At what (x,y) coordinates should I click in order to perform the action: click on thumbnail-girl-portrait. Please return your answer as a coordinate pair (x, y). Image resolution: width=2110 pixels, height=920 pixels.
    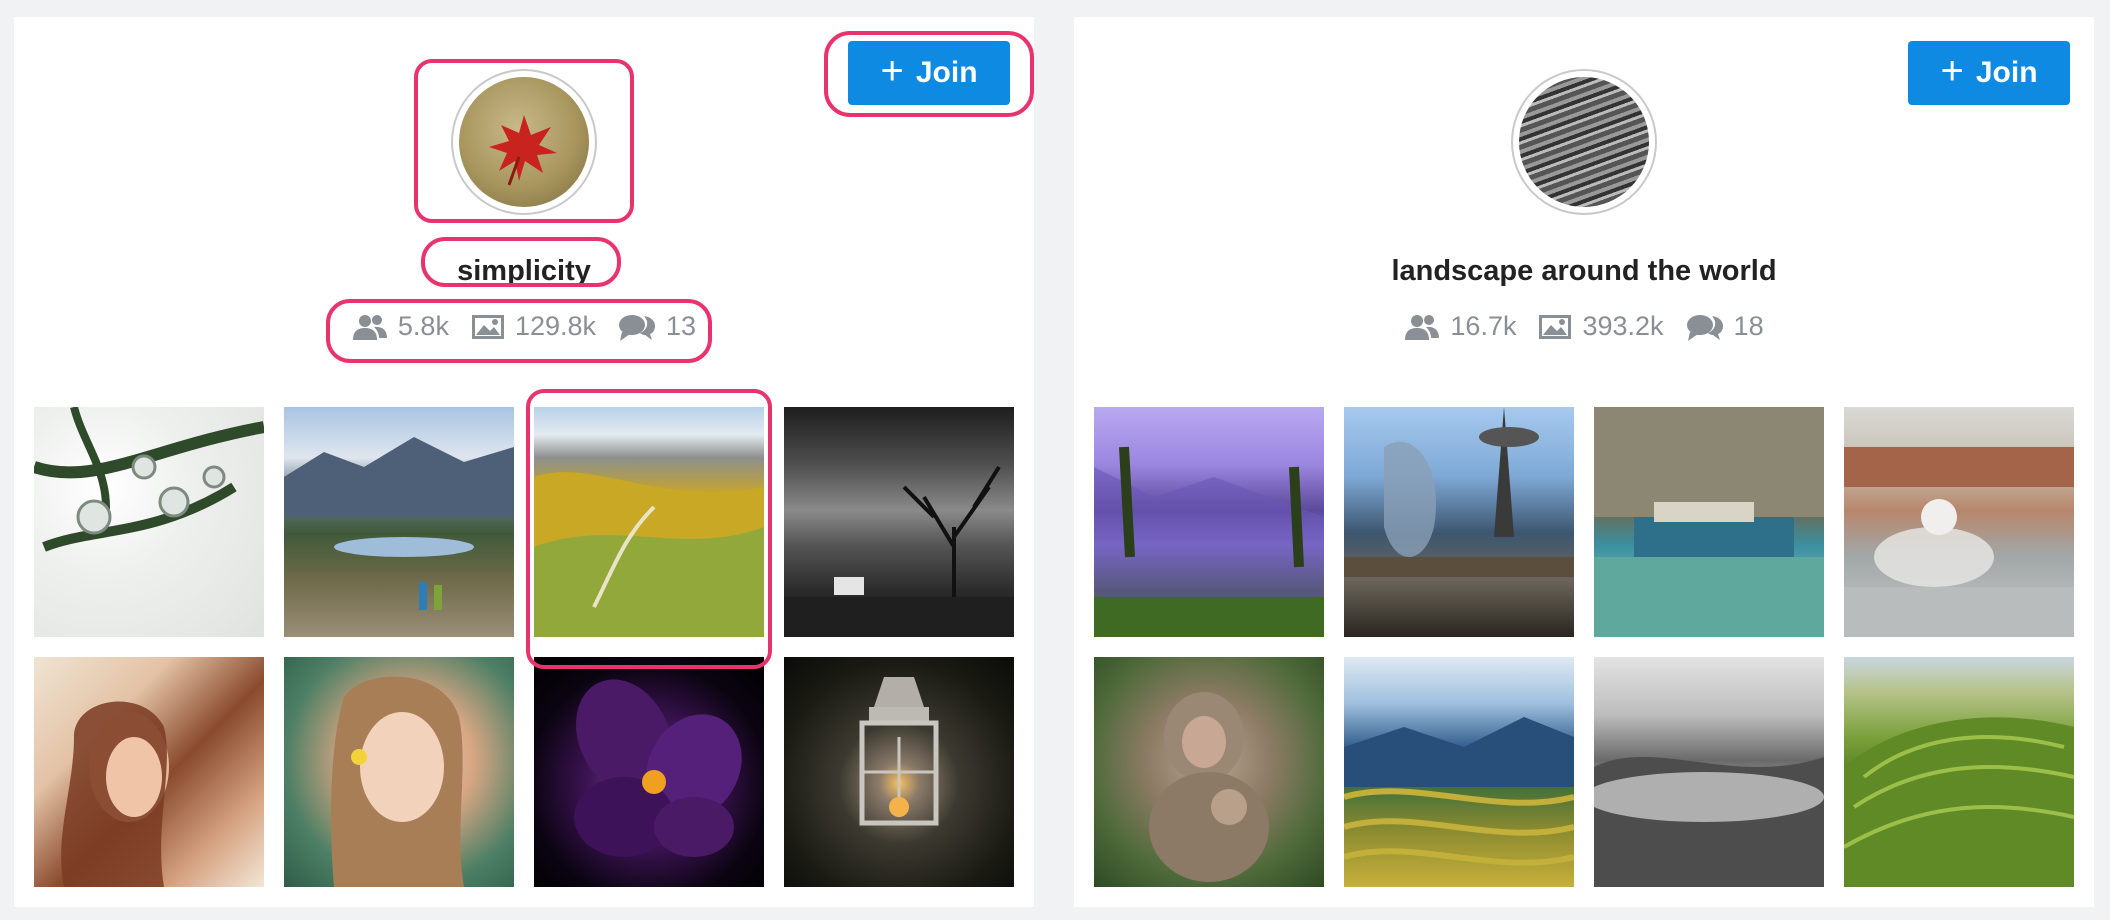
    Looking at the image, I should click on (399, 772).